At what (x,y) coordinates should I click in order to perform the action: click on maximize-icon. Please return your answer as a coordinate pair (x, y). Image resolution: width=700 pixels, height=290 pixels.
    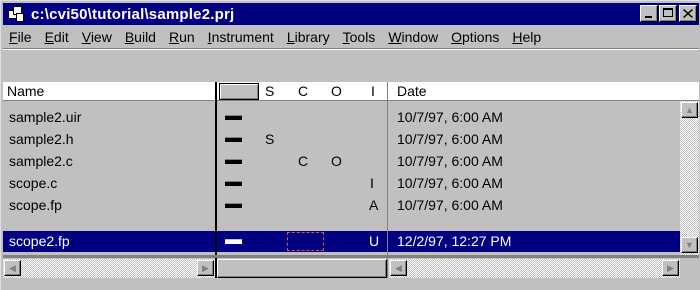
    Looking at the image, I should click on (668, 12).